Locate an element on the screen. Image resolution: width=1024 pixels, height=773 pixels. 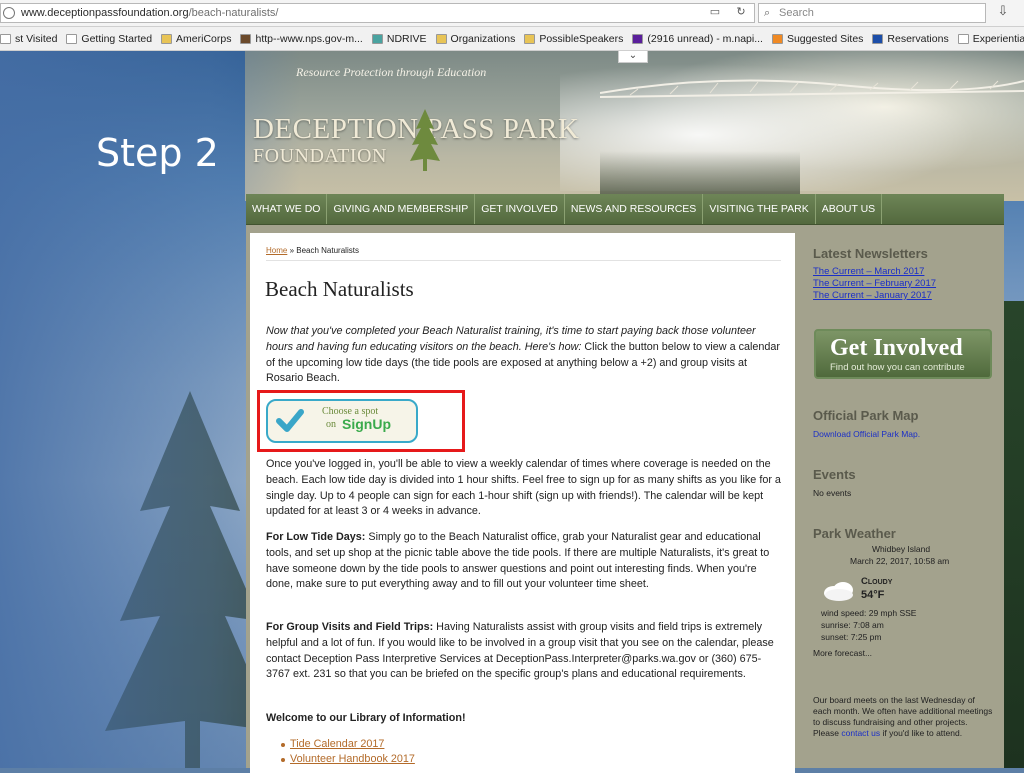
get-involved-title: Get Involved is located at coordinates (896, 348).